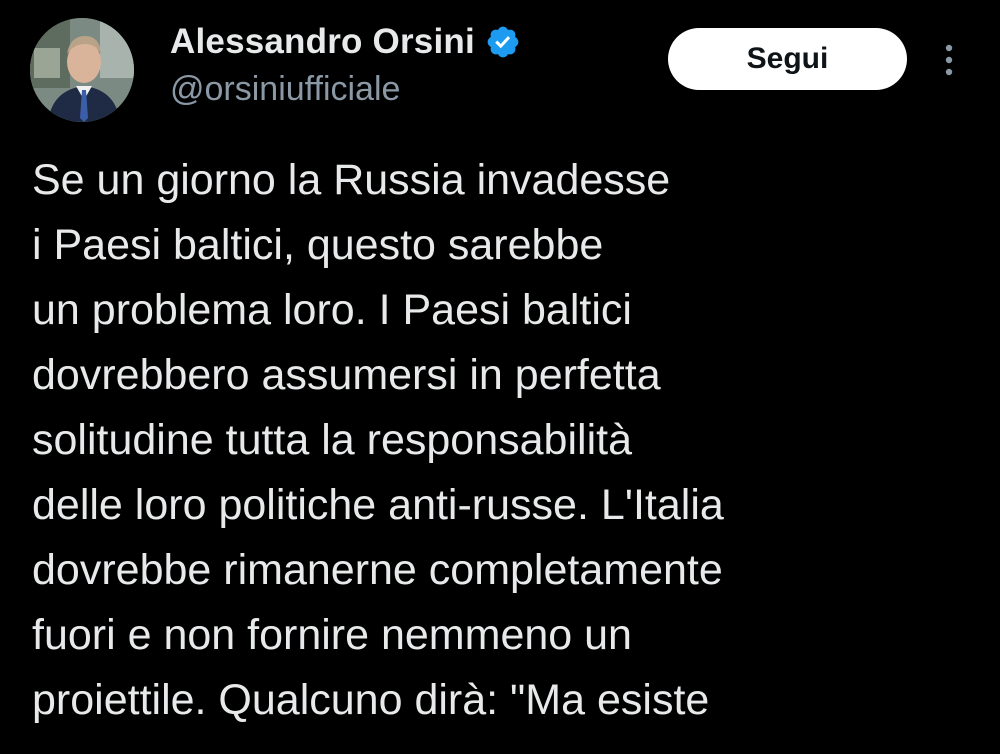 The image size is (1000, 754). I want to click on tweet-text-line: fuori e non fornire nemmeno un, so click(332, 635).